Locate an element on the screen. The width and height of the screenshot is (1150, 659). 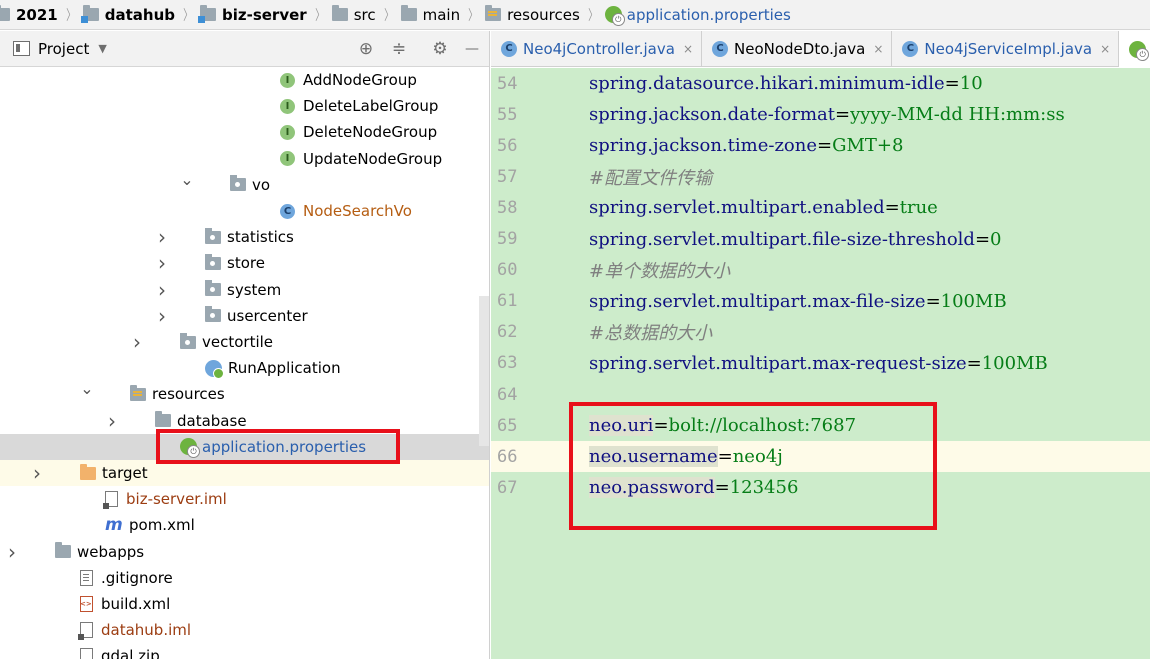
archive-file-icon is located at coordinates (86, 653).